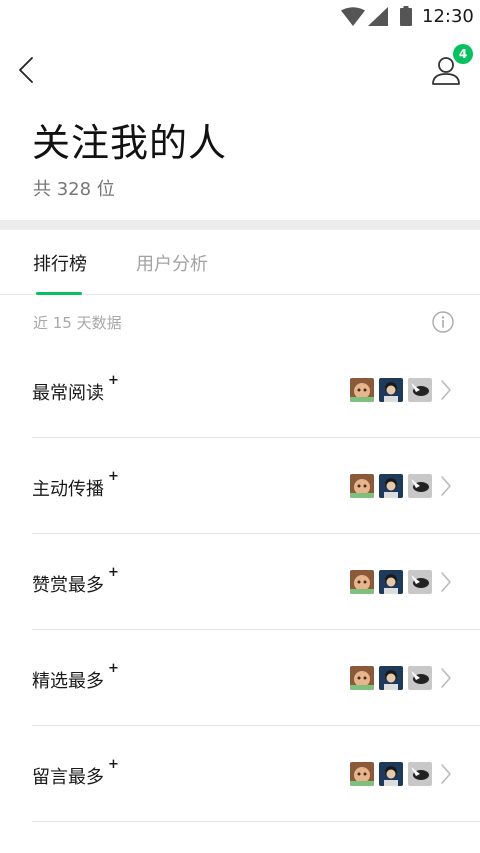 Image resolution: width=480 pixels, height=853 pixels. I want to click on back-button, so click(26, 70).